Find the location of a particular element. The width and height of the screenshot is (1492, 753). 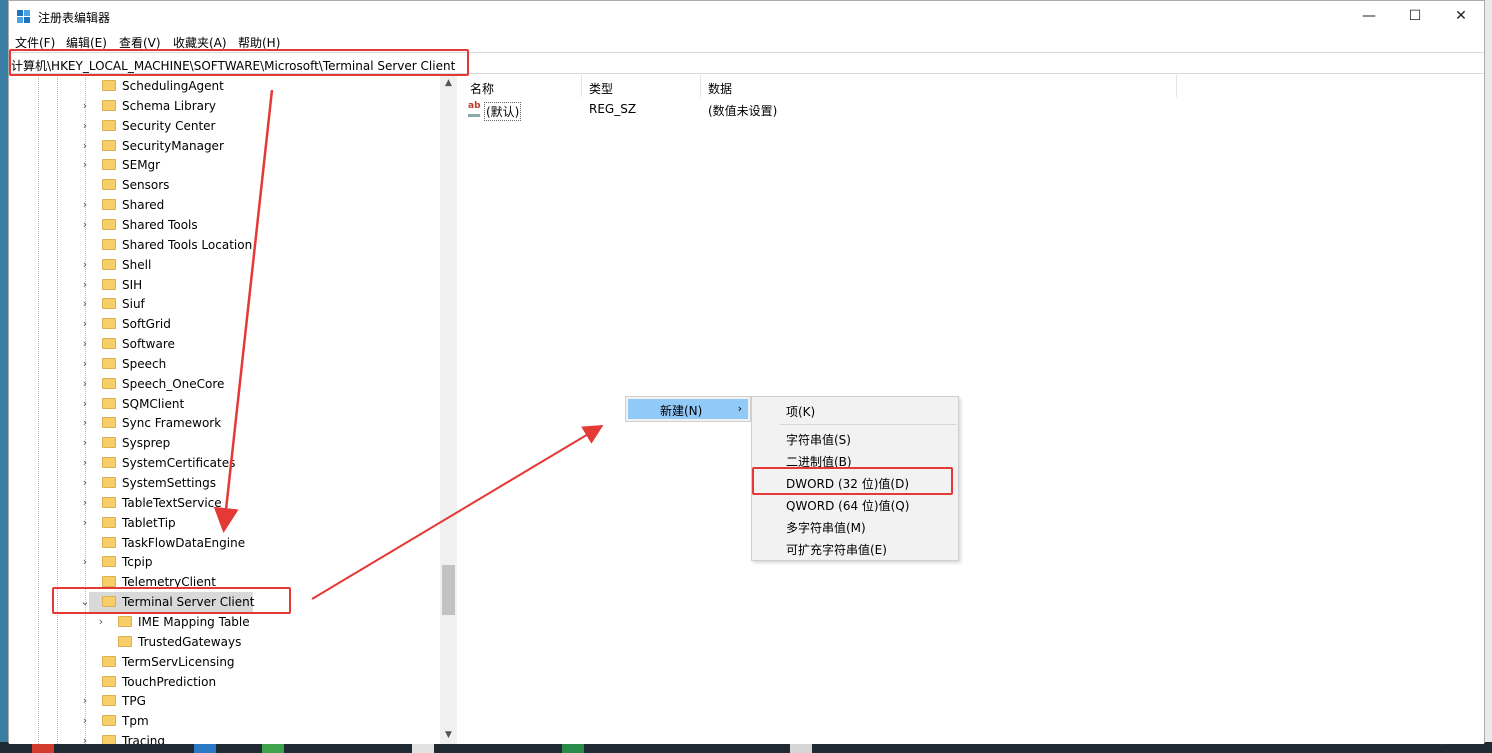

tree-item: › Schema Library is located at coordinates (260, 106).